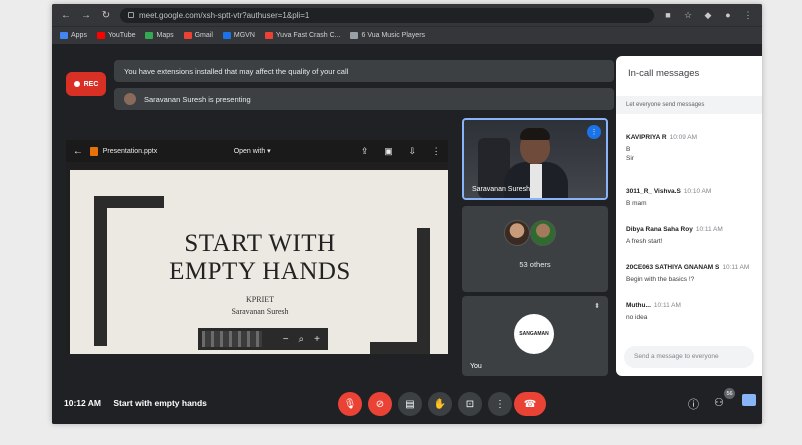  I want to click on camera-off-icon: ⊘, so click(380, 404).